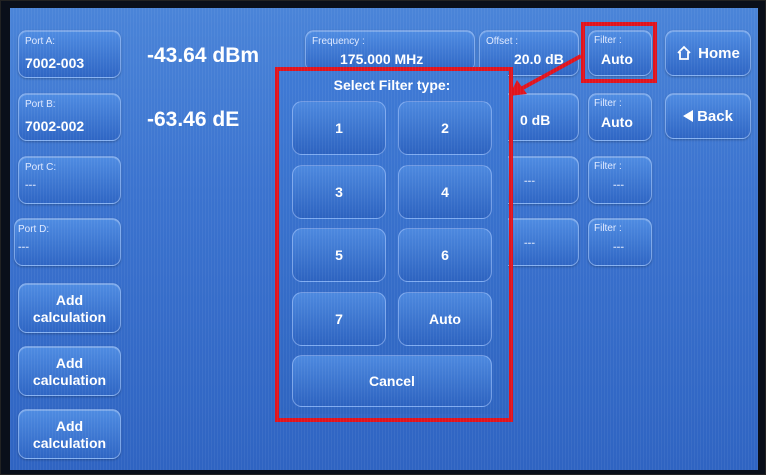  What do you see at coordinates (619, 52) in the screenshot?
I see `filter-highlight-box` at bounding box center [619, 52].